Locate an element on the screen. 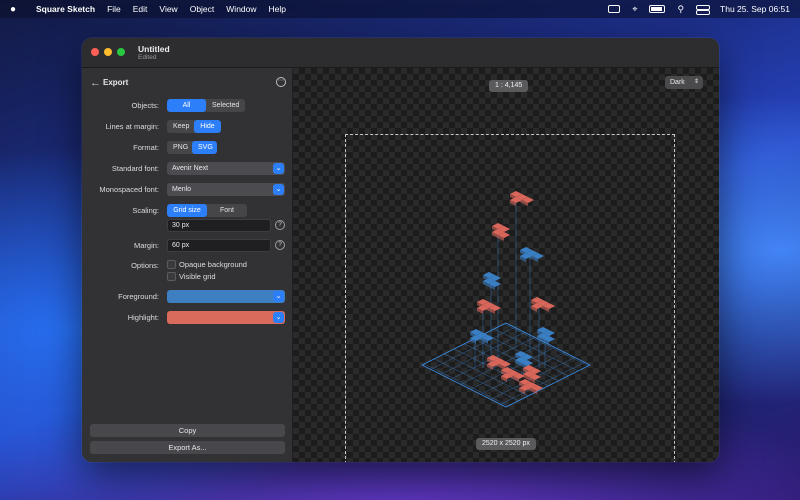  theme-dropdown: Dark ⇕ is located at coordinates (684, 82).